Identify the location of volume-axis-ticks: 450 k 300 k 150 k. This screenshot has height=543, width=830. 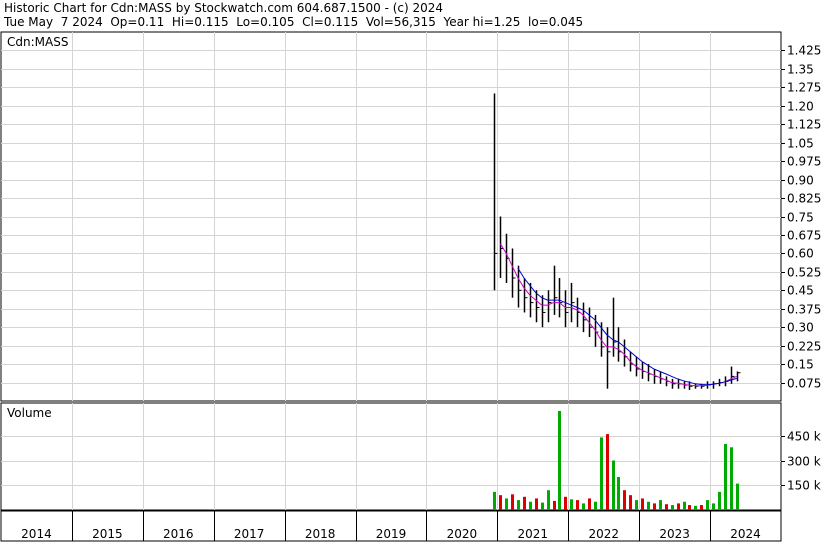
(801, 461).